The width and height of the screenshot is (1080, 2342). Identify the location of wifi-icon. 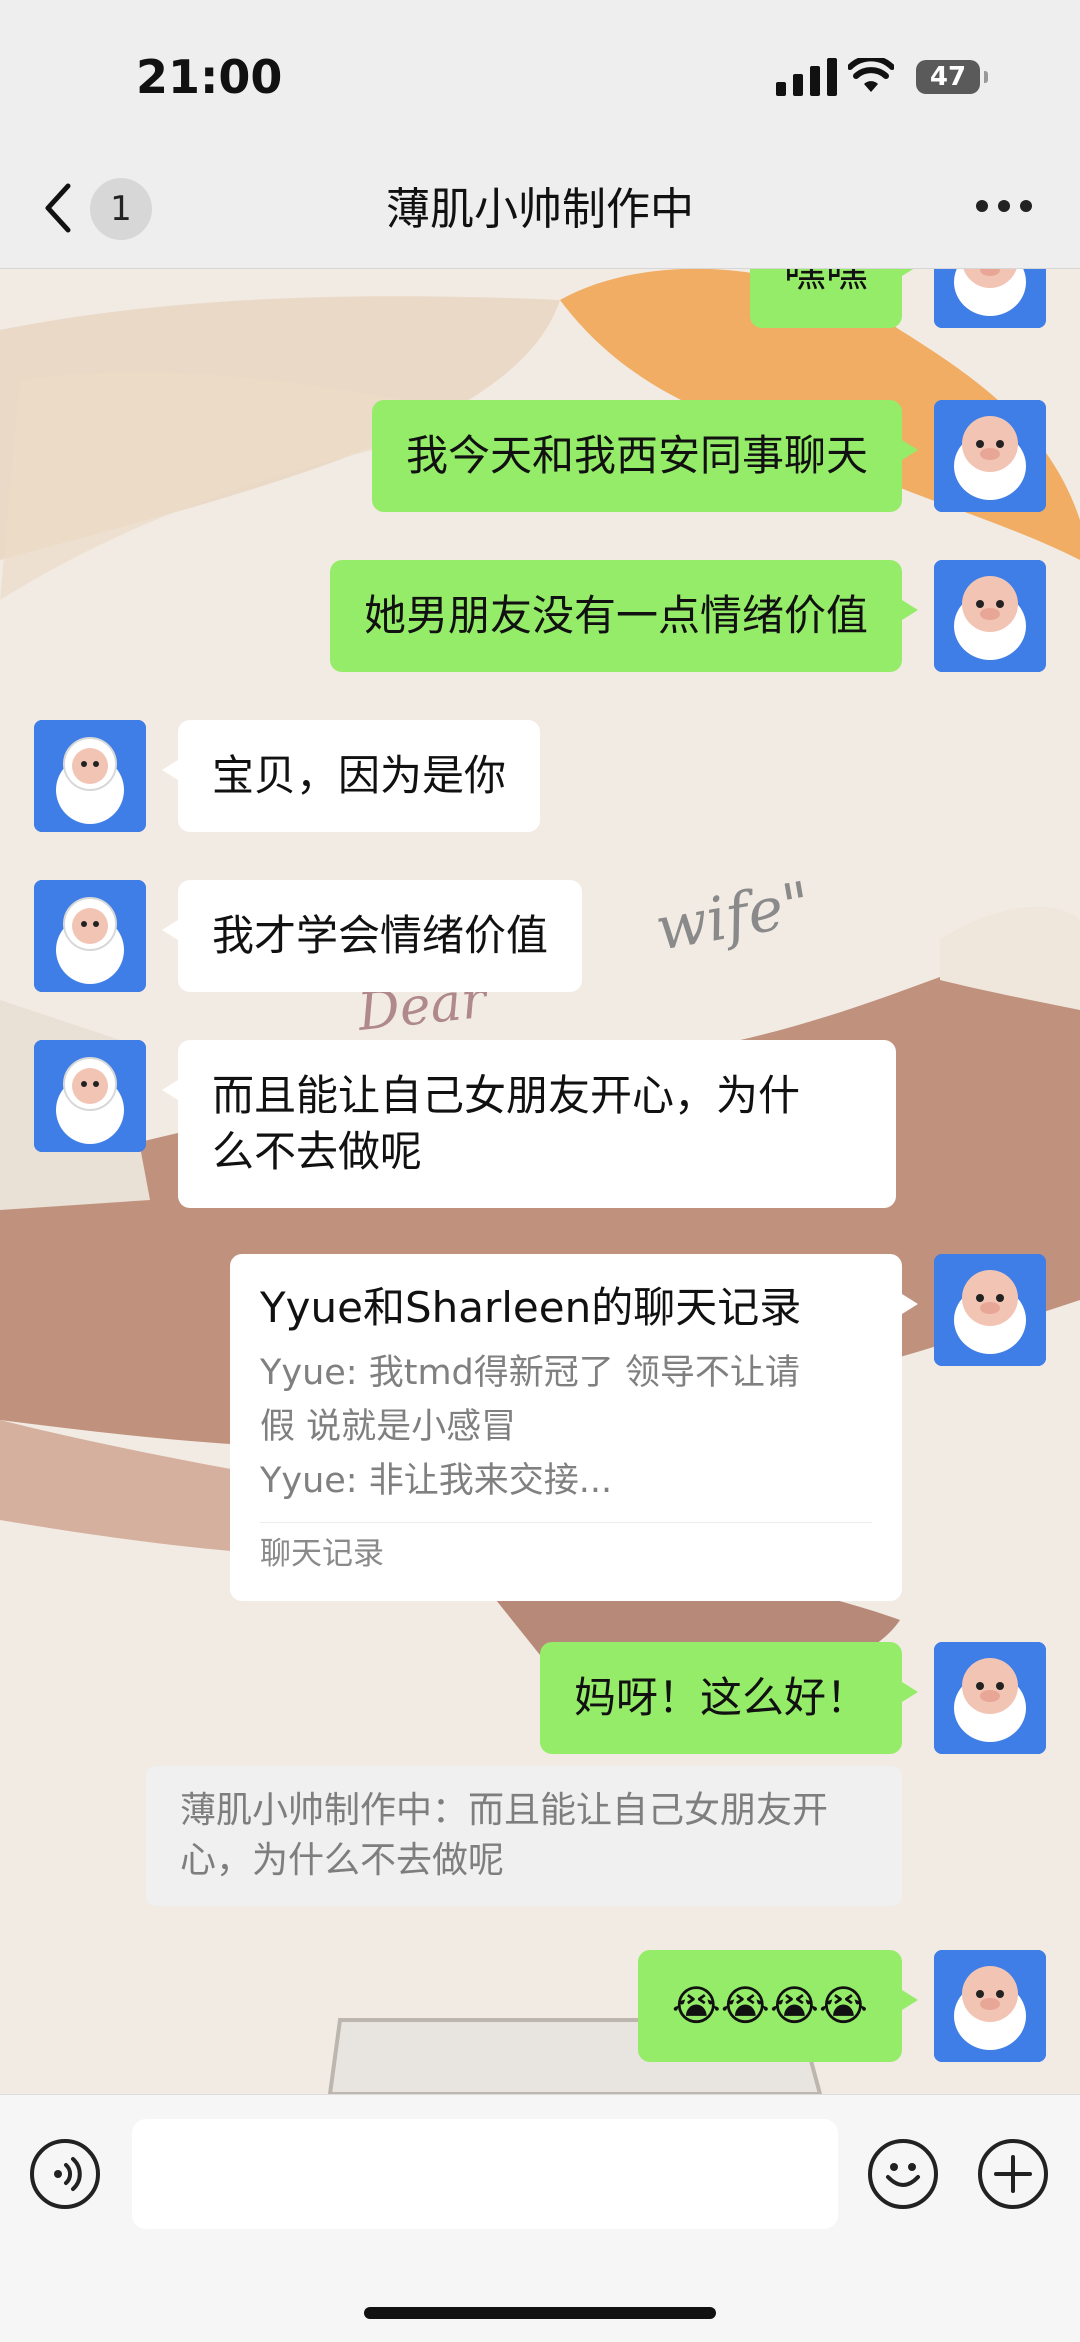
(871, 75).